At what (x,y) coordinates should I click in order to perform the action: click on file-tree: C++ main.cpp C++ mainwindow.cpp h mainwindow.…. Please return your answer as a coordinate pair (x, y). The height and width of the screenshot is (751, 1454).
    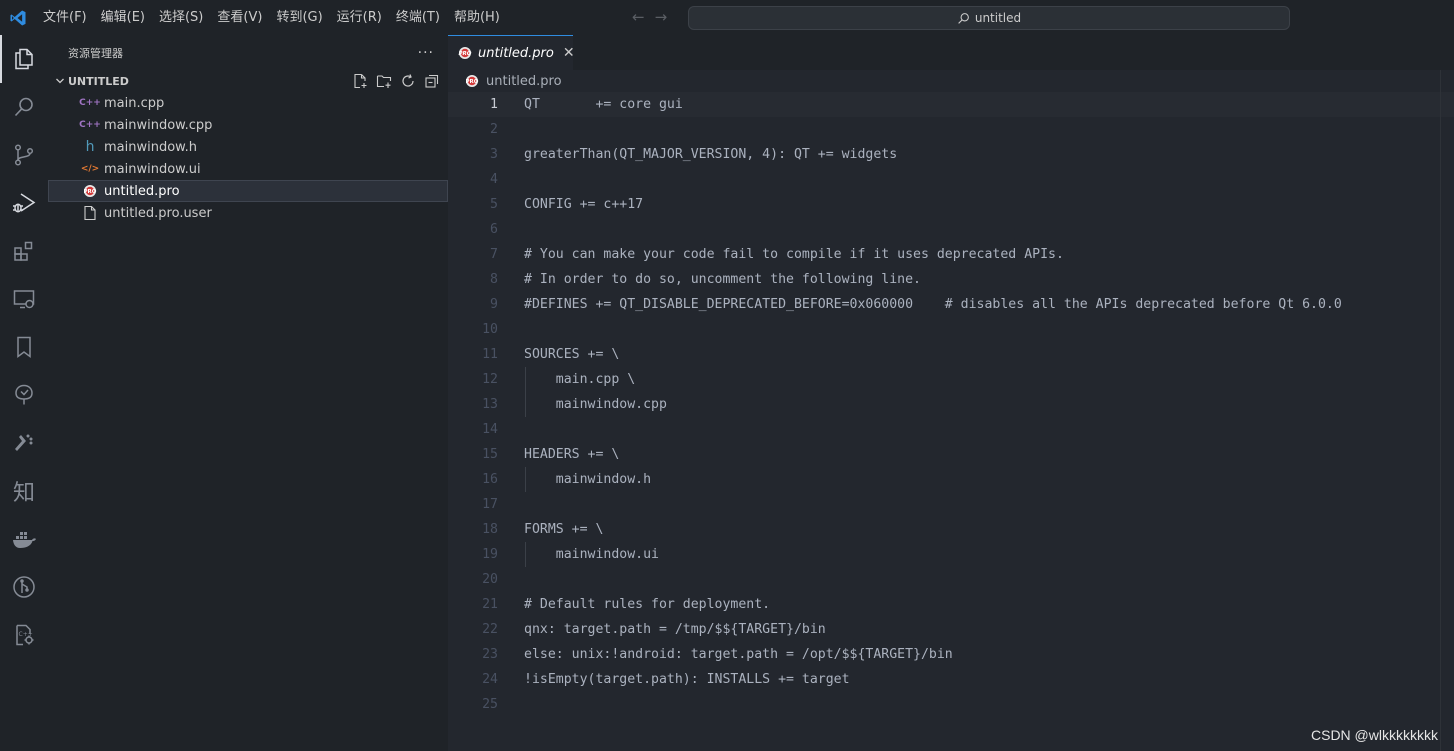
    Looking at the image, I should click on (248, 158).